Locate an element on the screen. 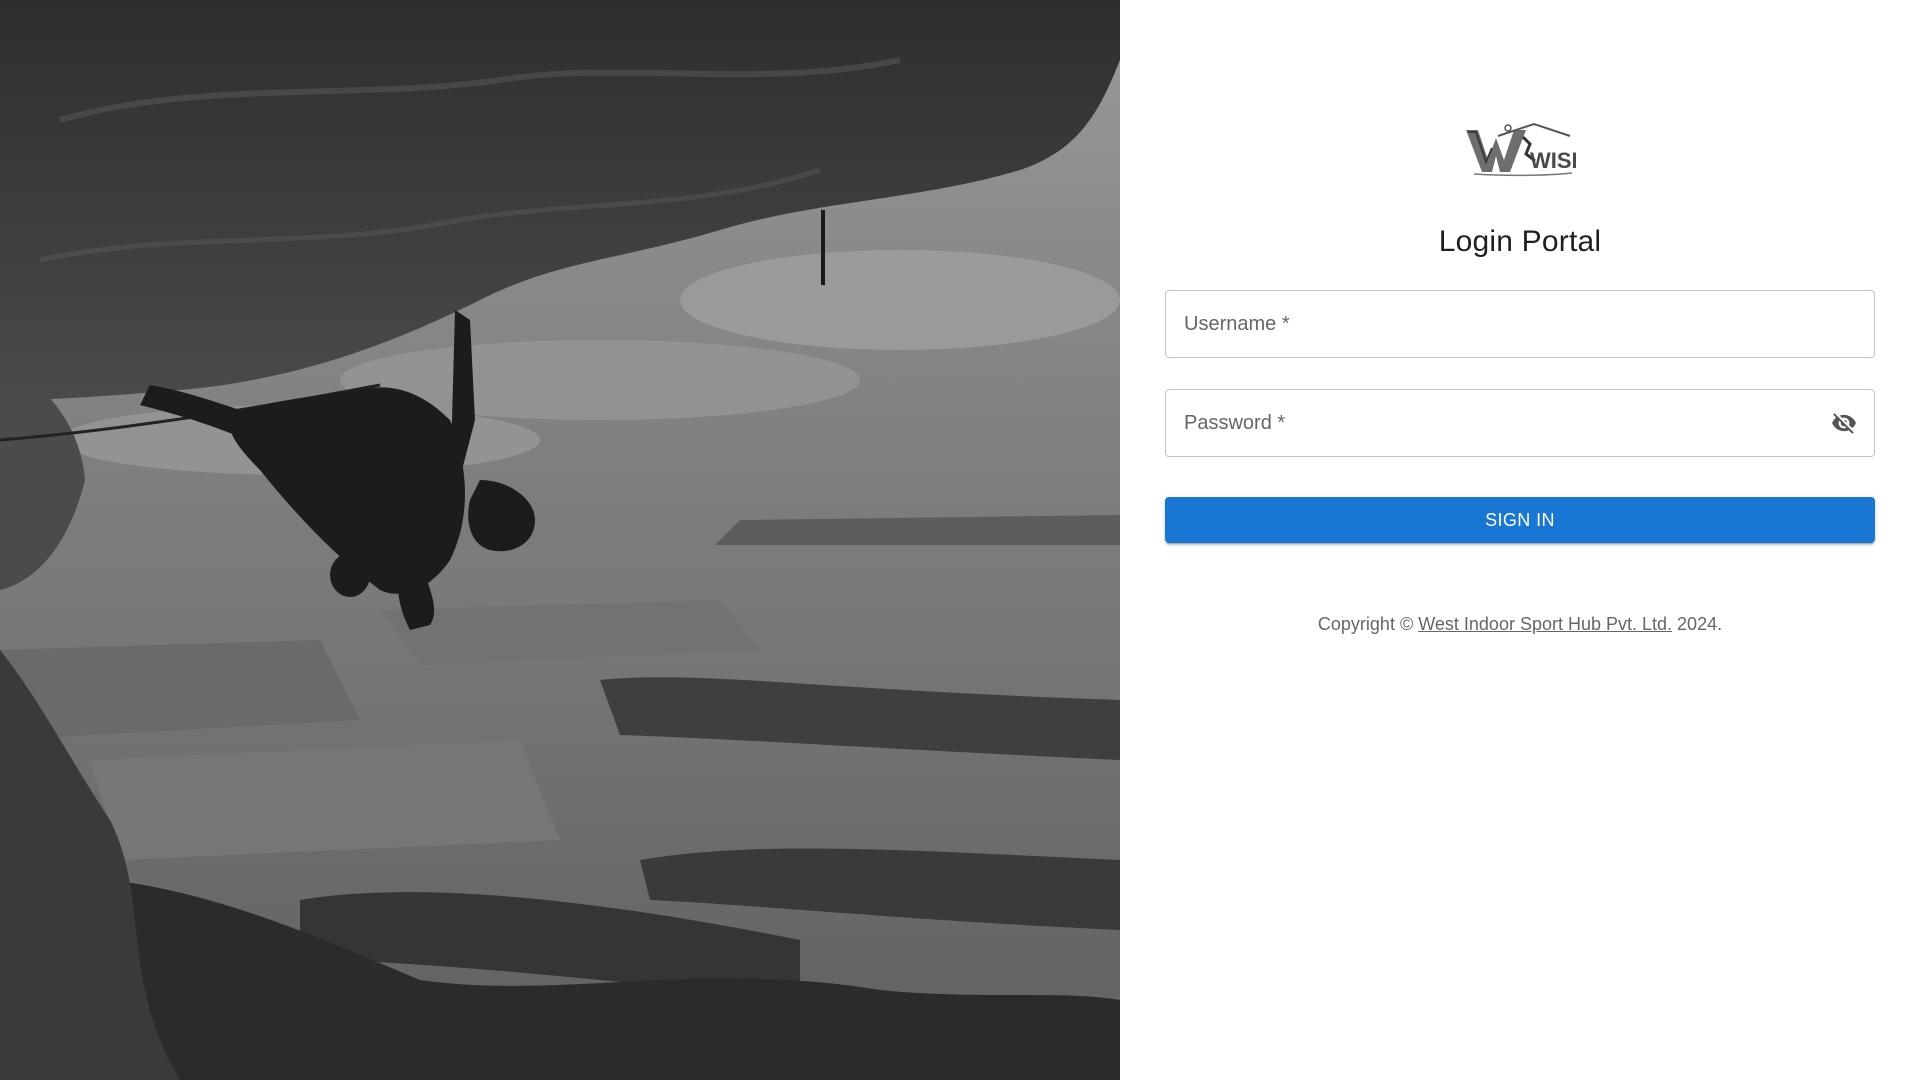 The width and height of the screenshot is (1920, 1080). wish-logo-icon: WISH is located at coordinates (1521, 149).